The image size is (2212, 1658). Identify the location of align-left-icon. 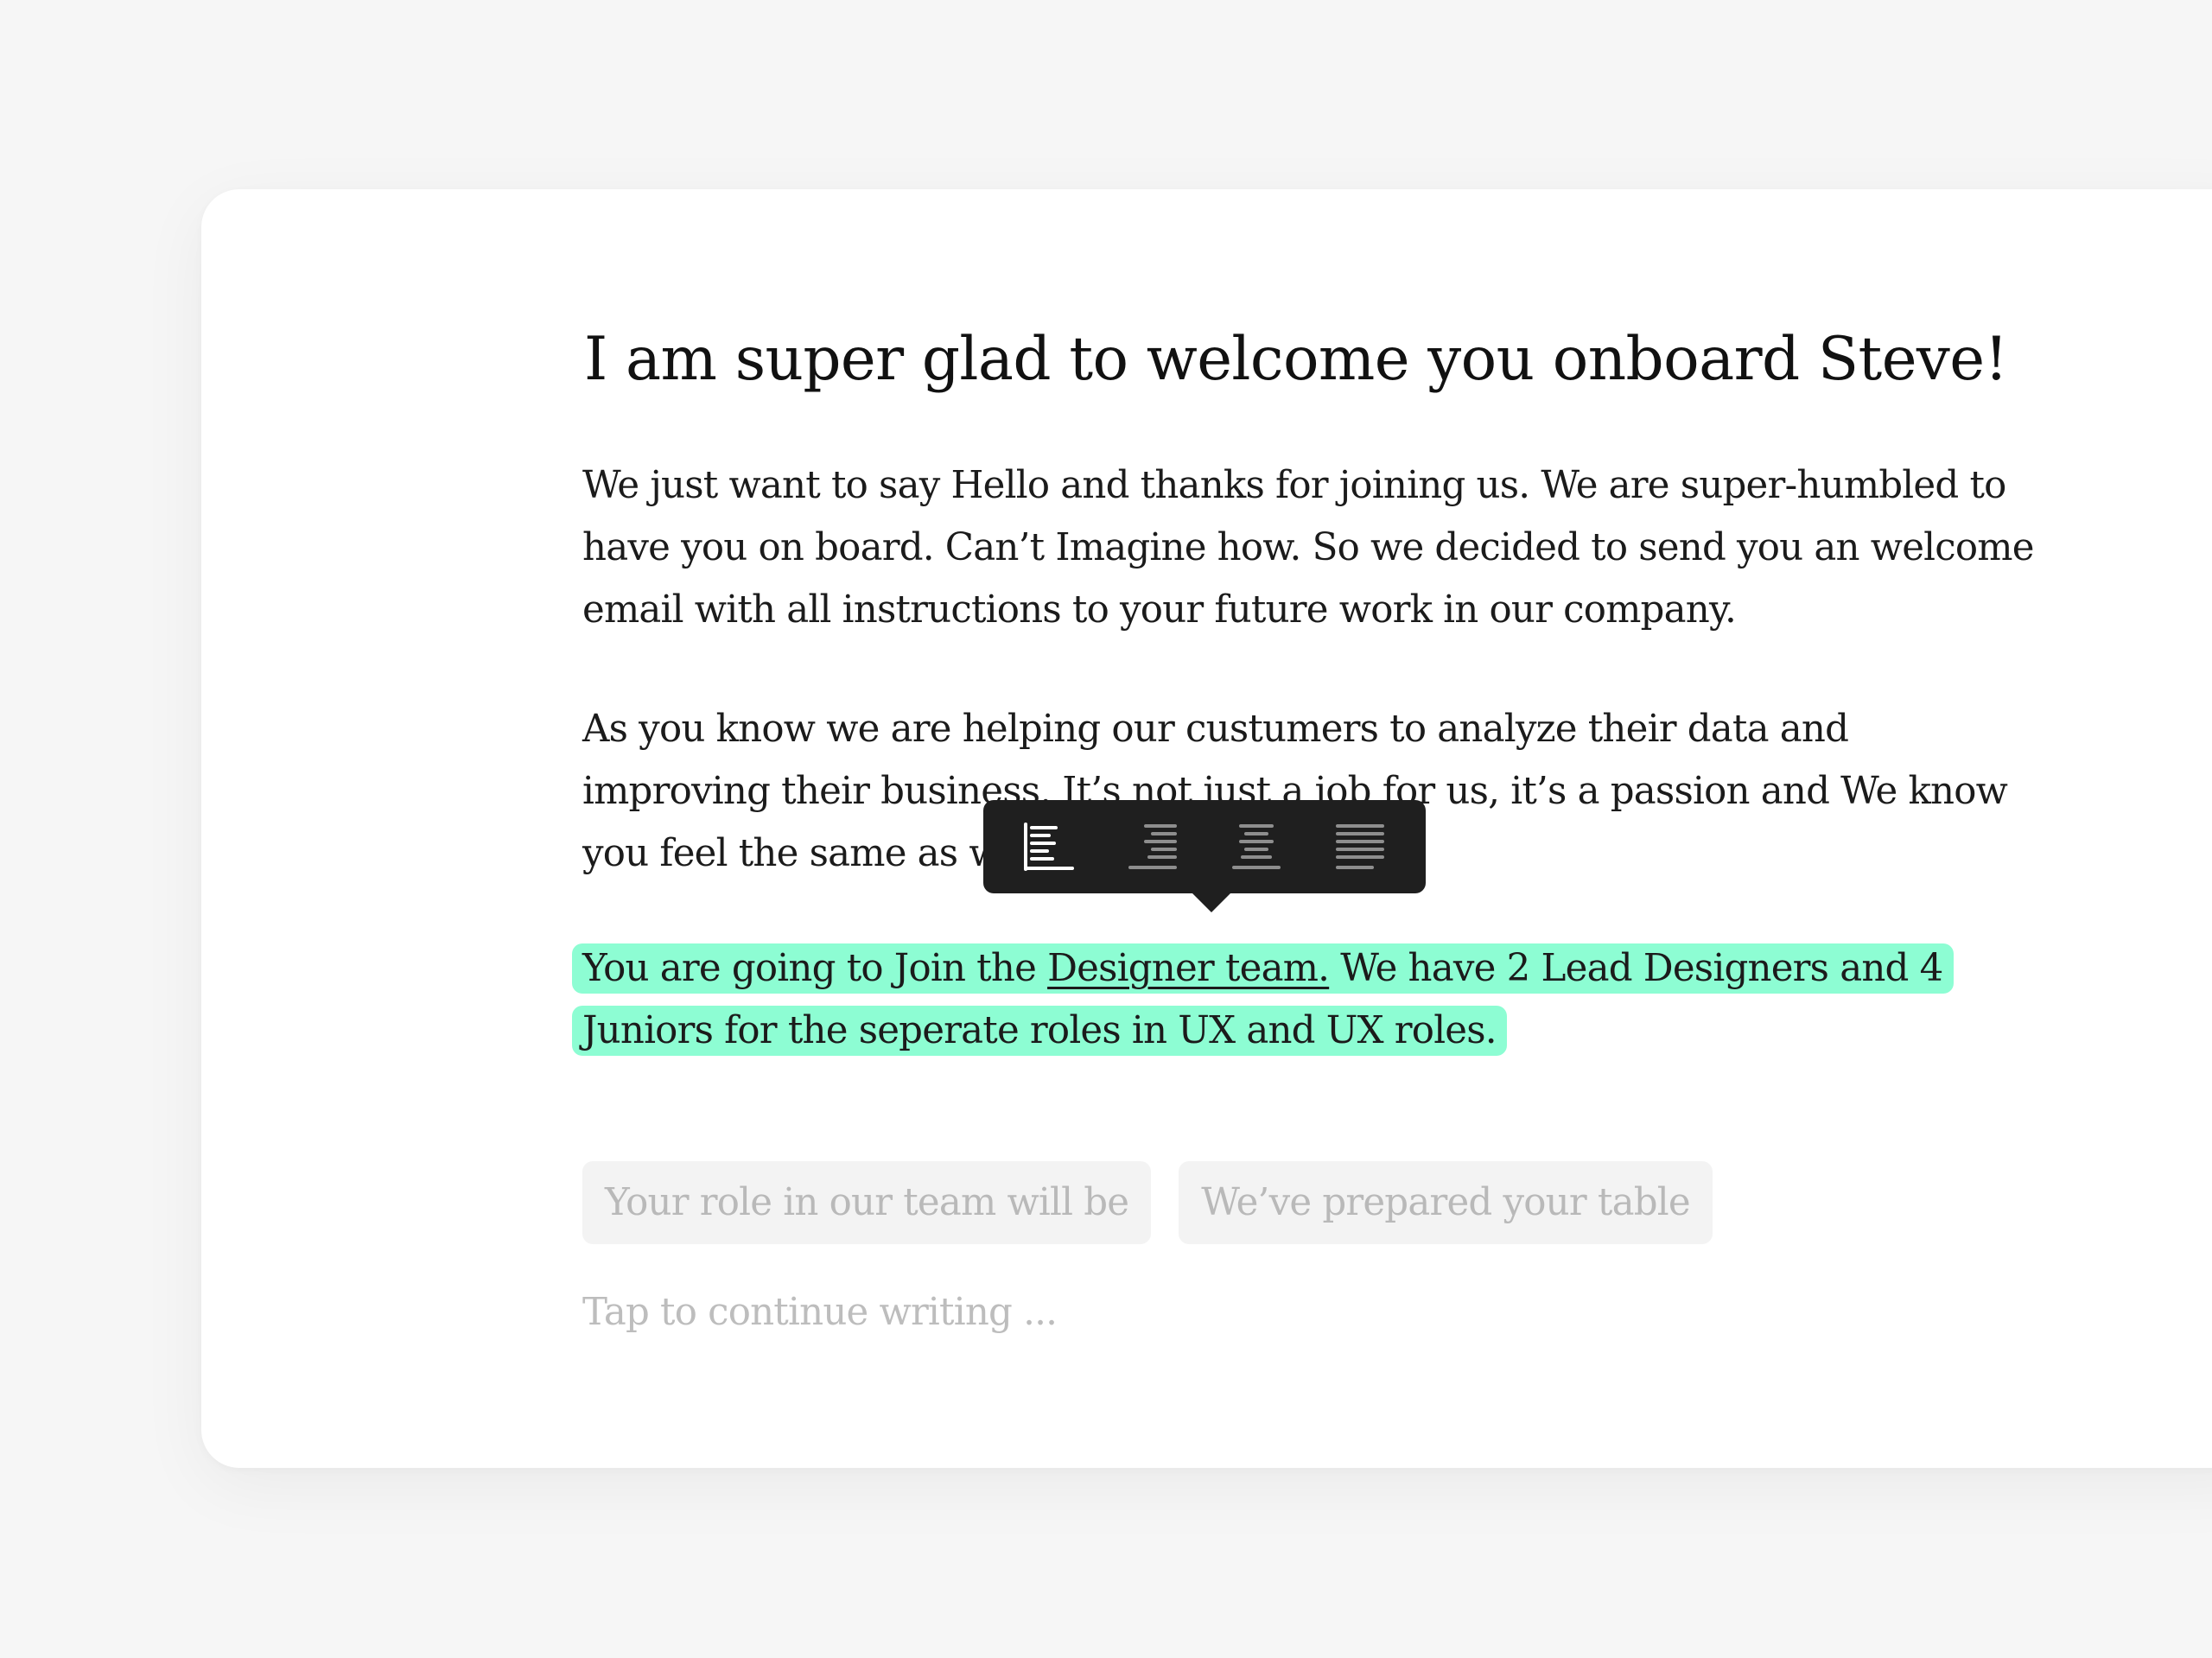
(1049, 847).